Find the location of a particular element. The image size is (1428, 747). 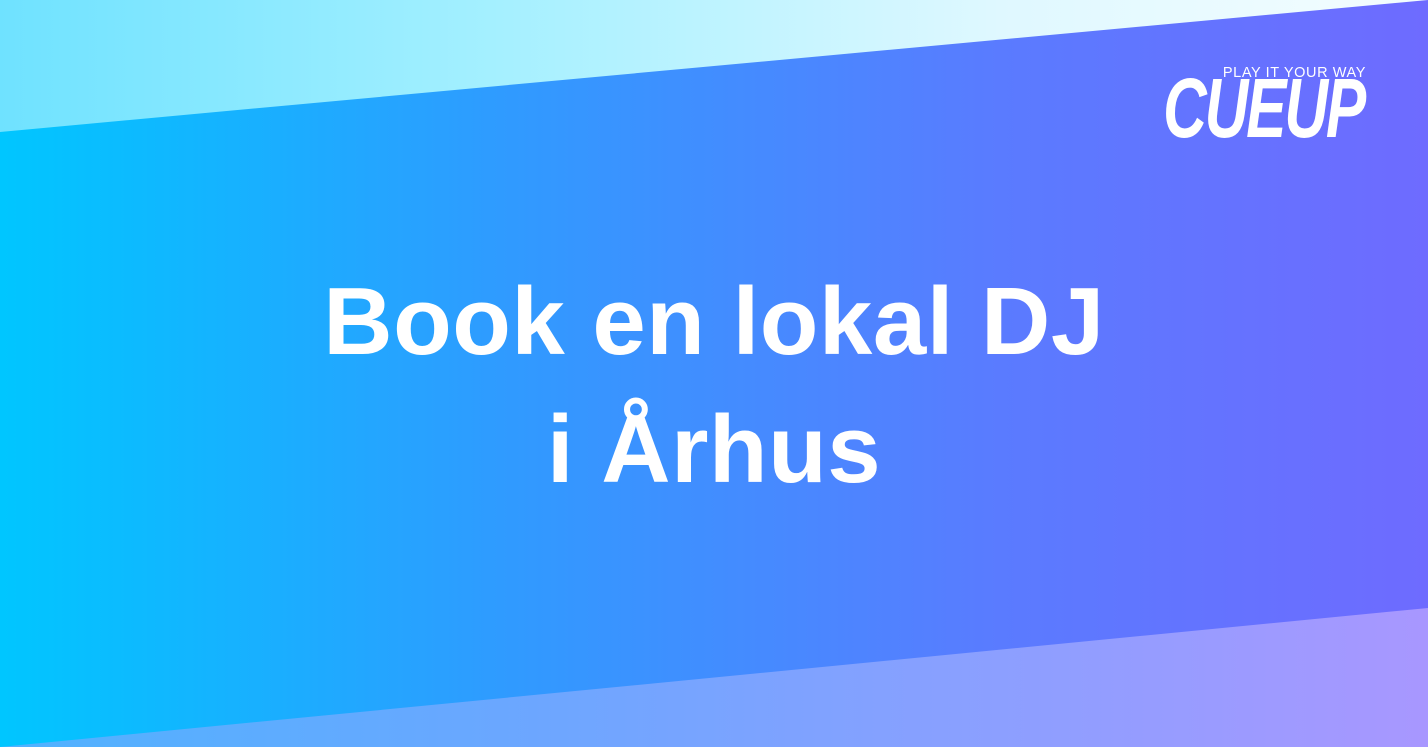

headline-line-1: Book en lokal DJ is located at coordinates (714, 321).